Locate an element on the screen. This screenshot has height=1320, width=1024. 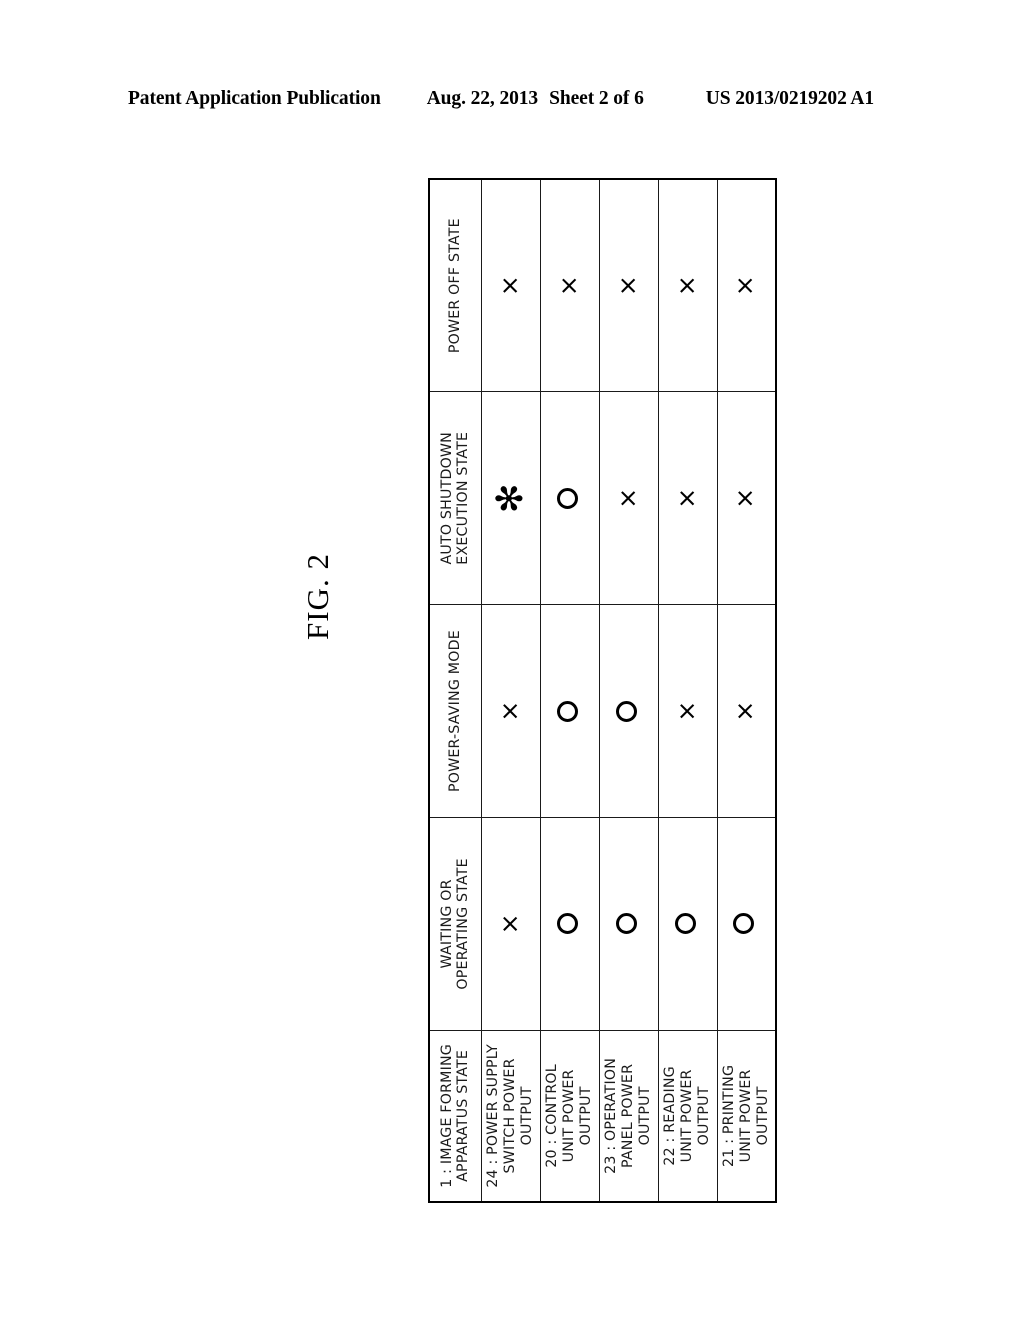
table-row: 22 : READING UNIT POWER OUTPUT × × × is located at coordinates (687, 690).